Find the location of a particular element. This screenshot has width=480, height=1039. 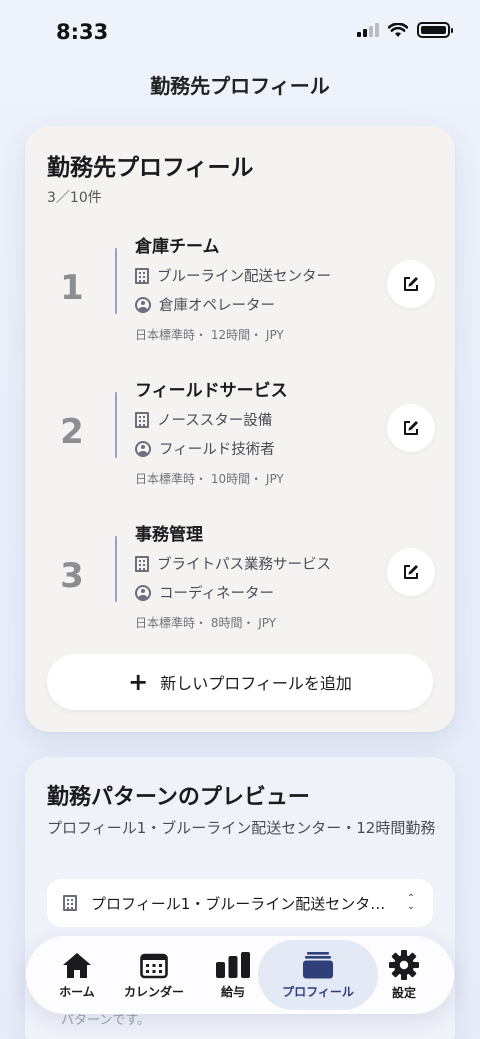

tab-home: ホーム is located at coordinates (77, 975).